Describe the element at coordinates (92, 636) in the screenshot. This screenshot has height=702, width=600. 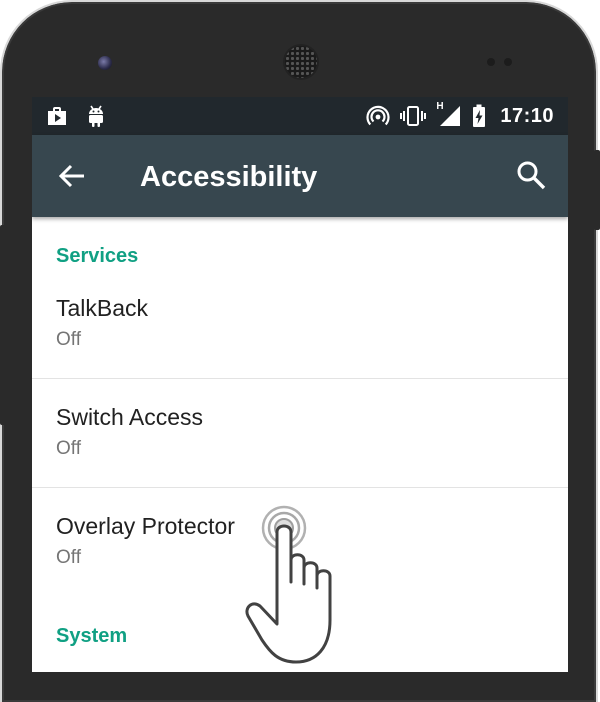
I see `section-header-system: System` at that location.